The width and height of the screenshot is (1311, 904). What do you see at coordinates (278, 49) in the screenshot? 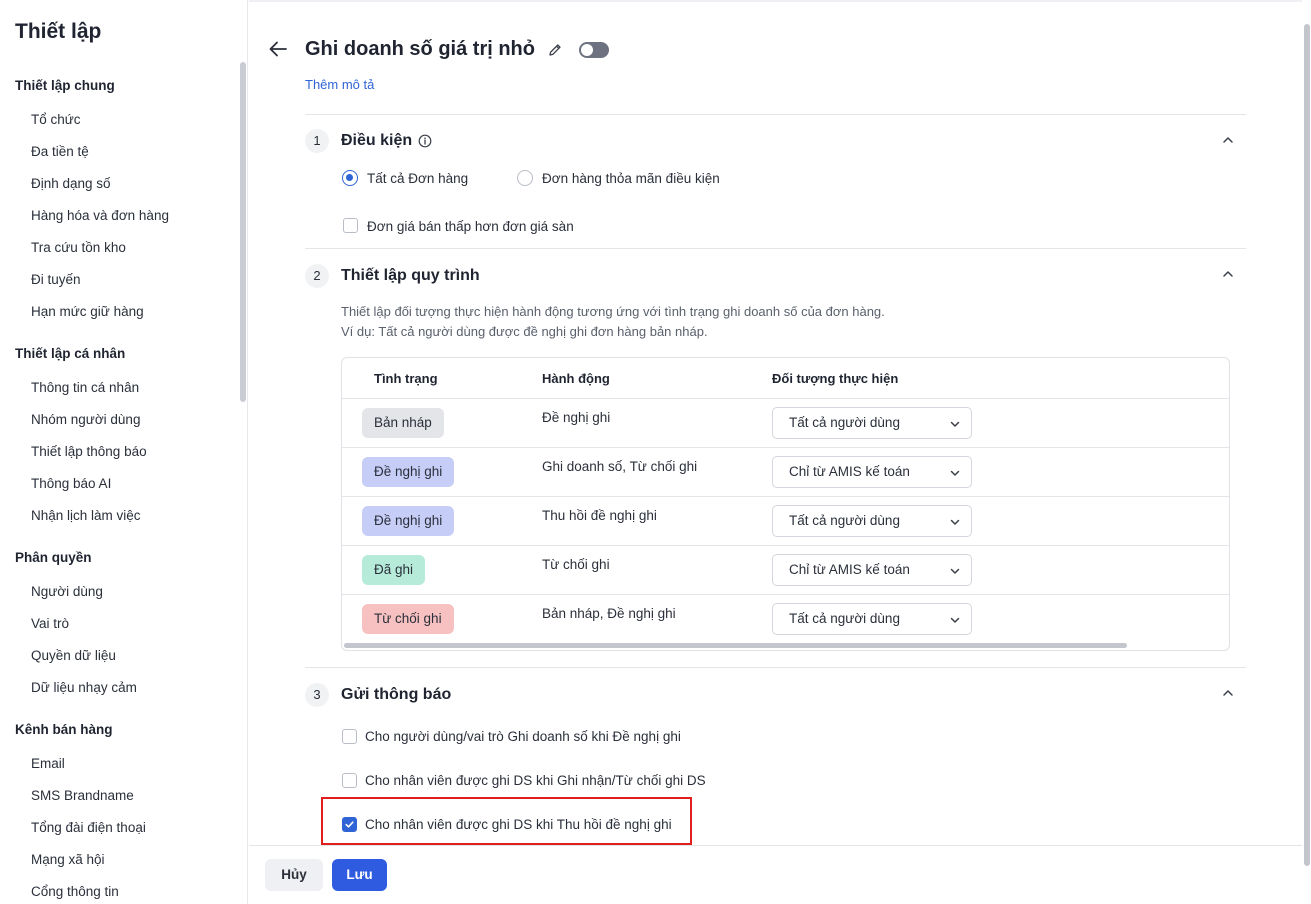
I see `back-arrow-icon` at bounding box center [278, 49].